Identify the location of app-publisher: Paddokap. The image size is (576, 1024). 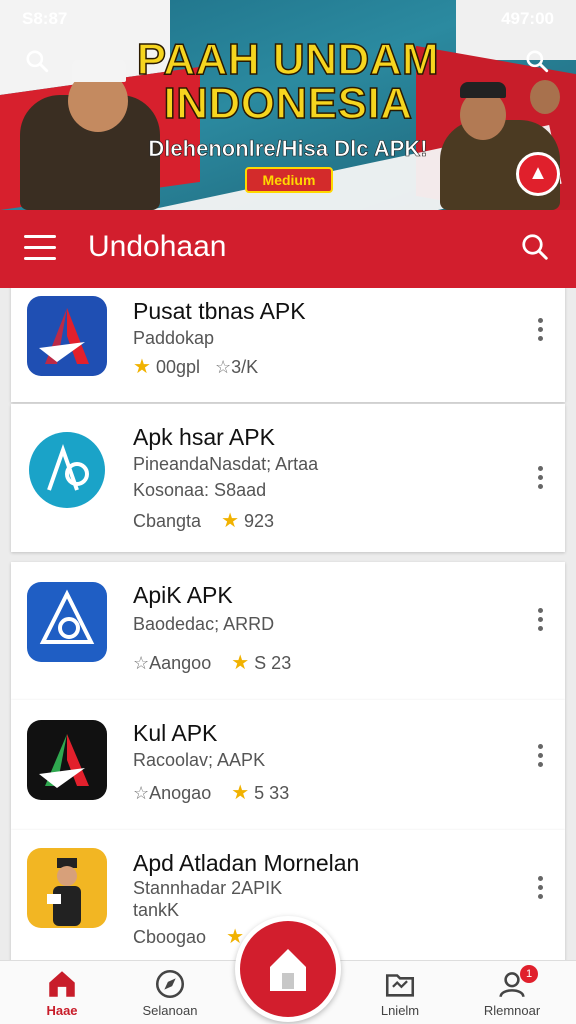
(174, 338).